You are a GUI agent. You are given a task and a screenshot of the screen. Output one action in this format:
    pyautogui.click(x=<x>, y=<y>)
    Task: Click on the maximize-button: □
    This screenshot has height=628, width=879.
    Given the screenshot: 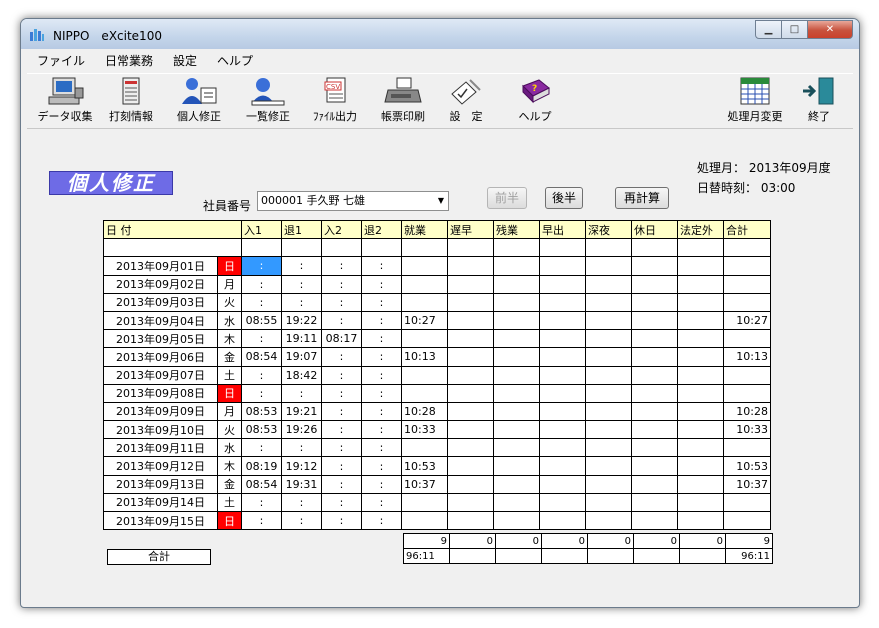 What is the action you would take?
    pyautogui.click(x=794, y=29)
    